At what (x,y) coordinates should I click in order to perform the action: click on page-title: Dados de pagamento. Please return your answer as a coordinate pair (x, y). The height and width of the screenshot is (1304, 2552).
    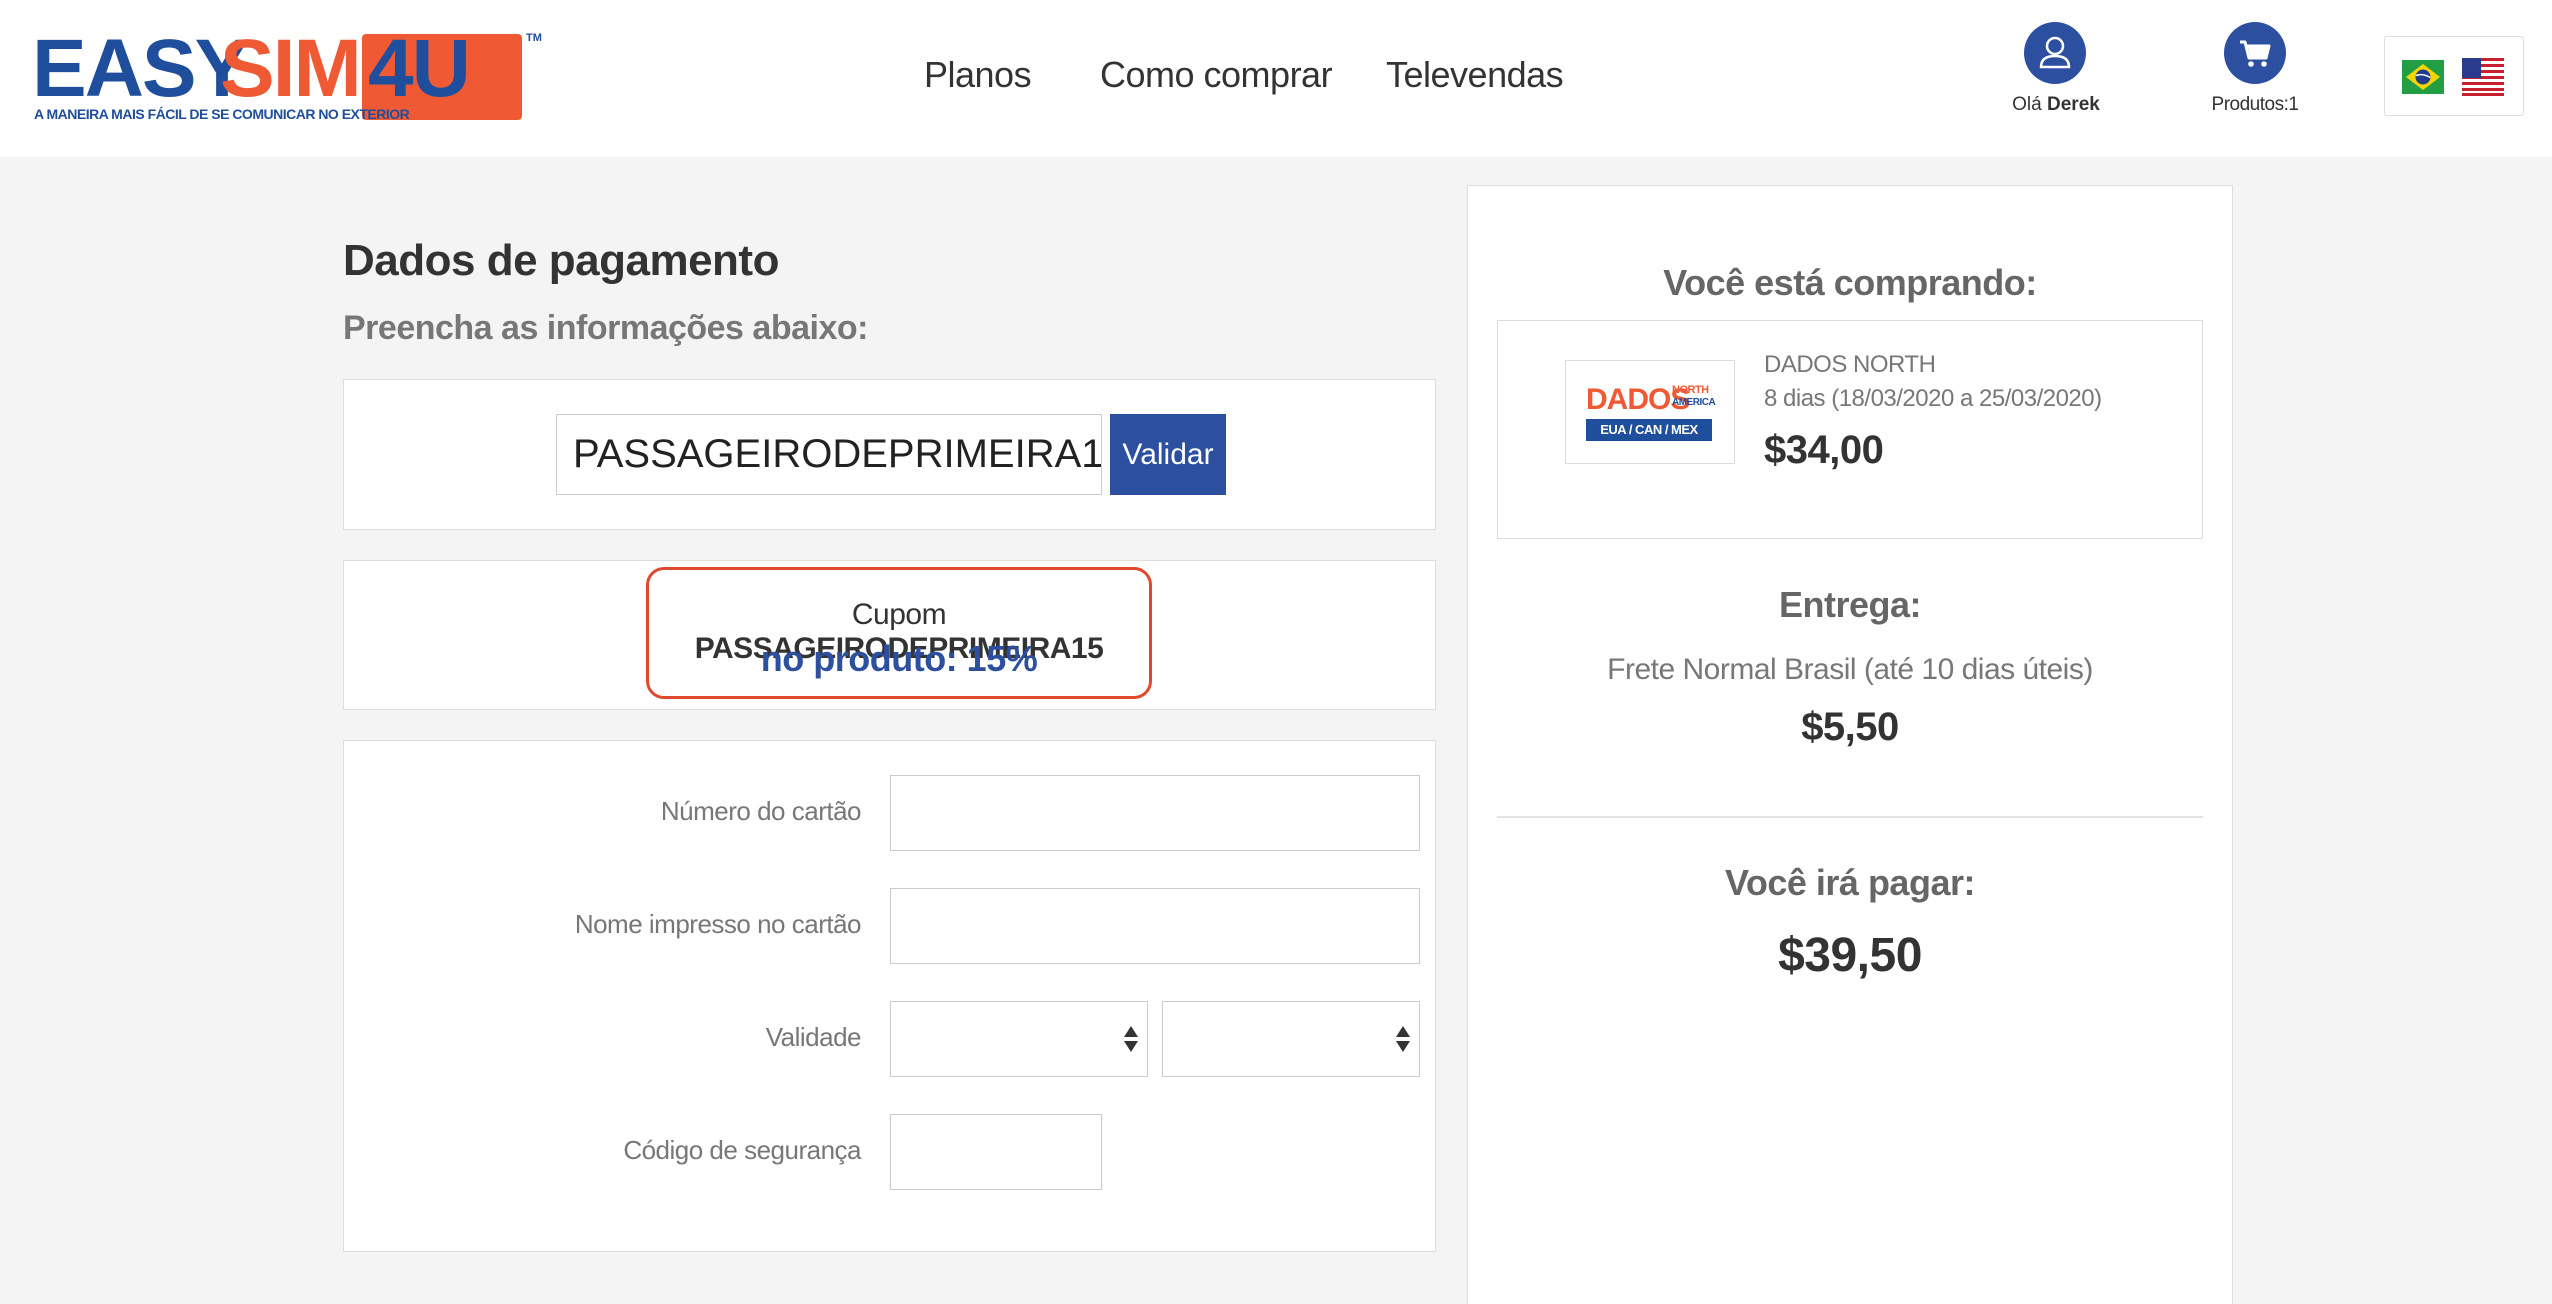
    Looking at the image, I should click on (561, 260).